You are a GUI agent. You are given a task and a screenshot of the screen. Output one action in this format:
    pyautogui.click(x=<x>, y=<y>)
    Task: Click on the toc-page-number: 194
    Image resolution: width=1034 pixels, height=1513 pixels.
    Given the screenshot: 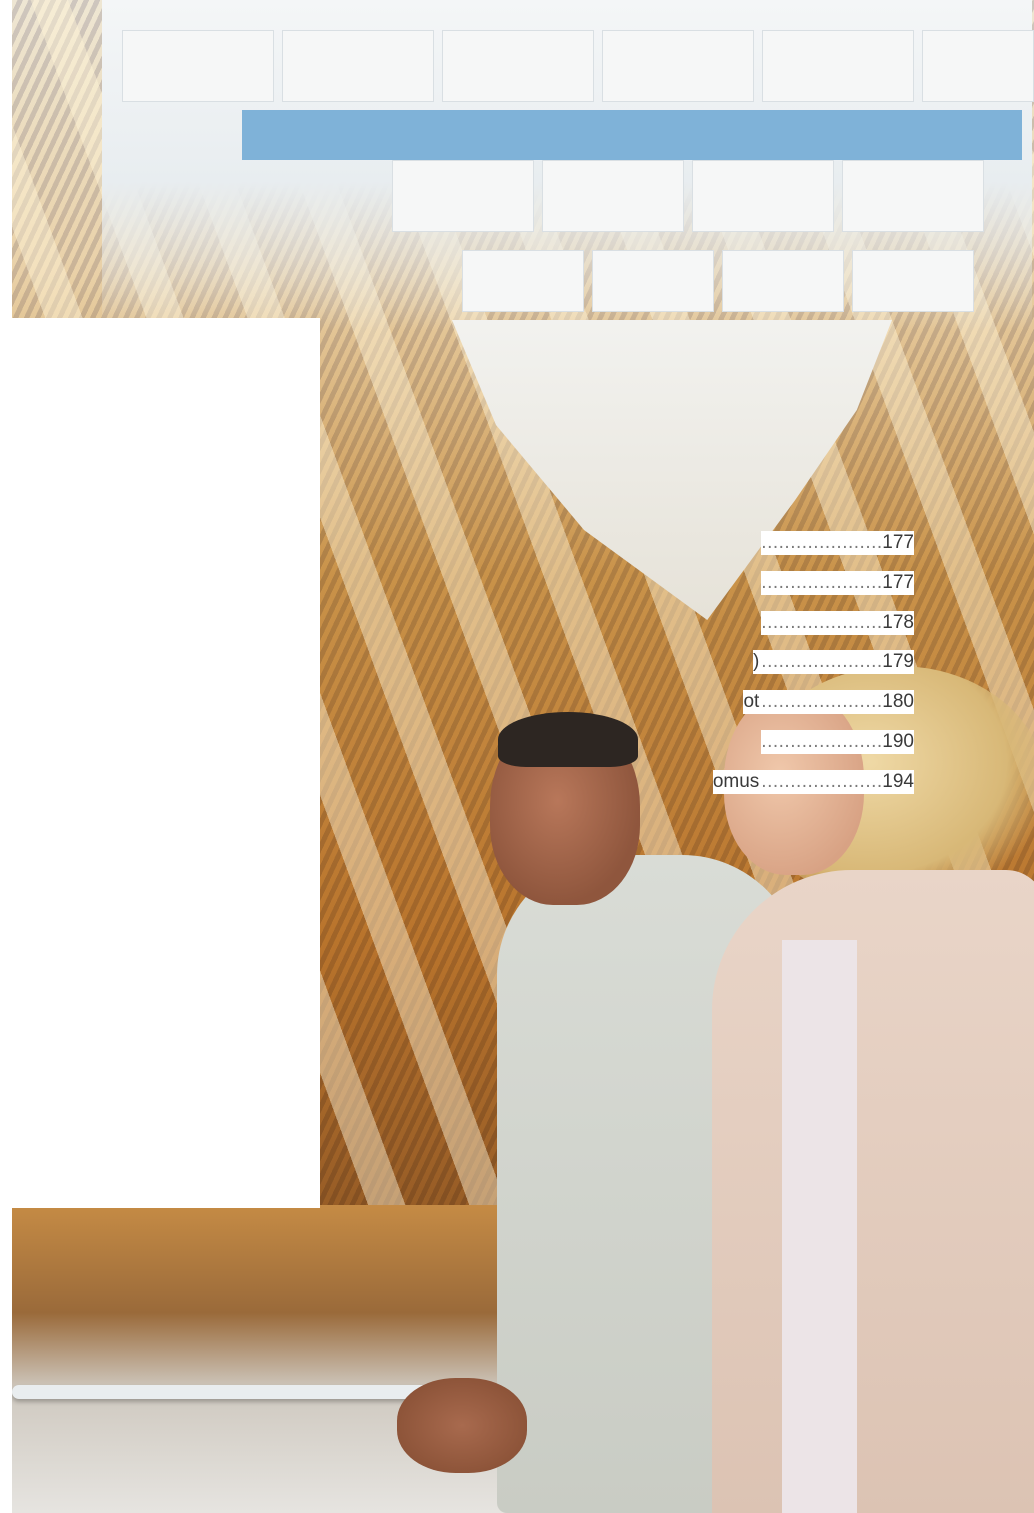 What is the action you would take?
    pyautogui.click(x=897, y=781)
    